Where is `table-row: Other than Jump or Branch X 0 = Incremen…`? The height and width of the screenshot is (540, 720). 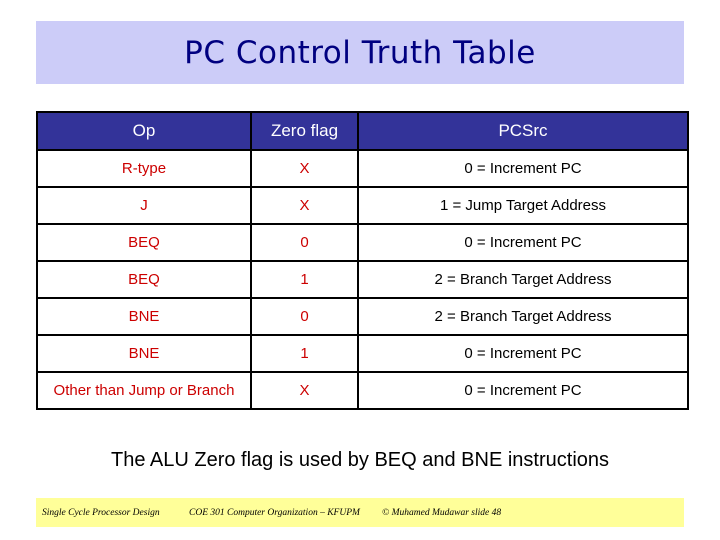 table-row: Other than Jump or Branch X 0 = Incremen… is located at coordinates (362, 390).